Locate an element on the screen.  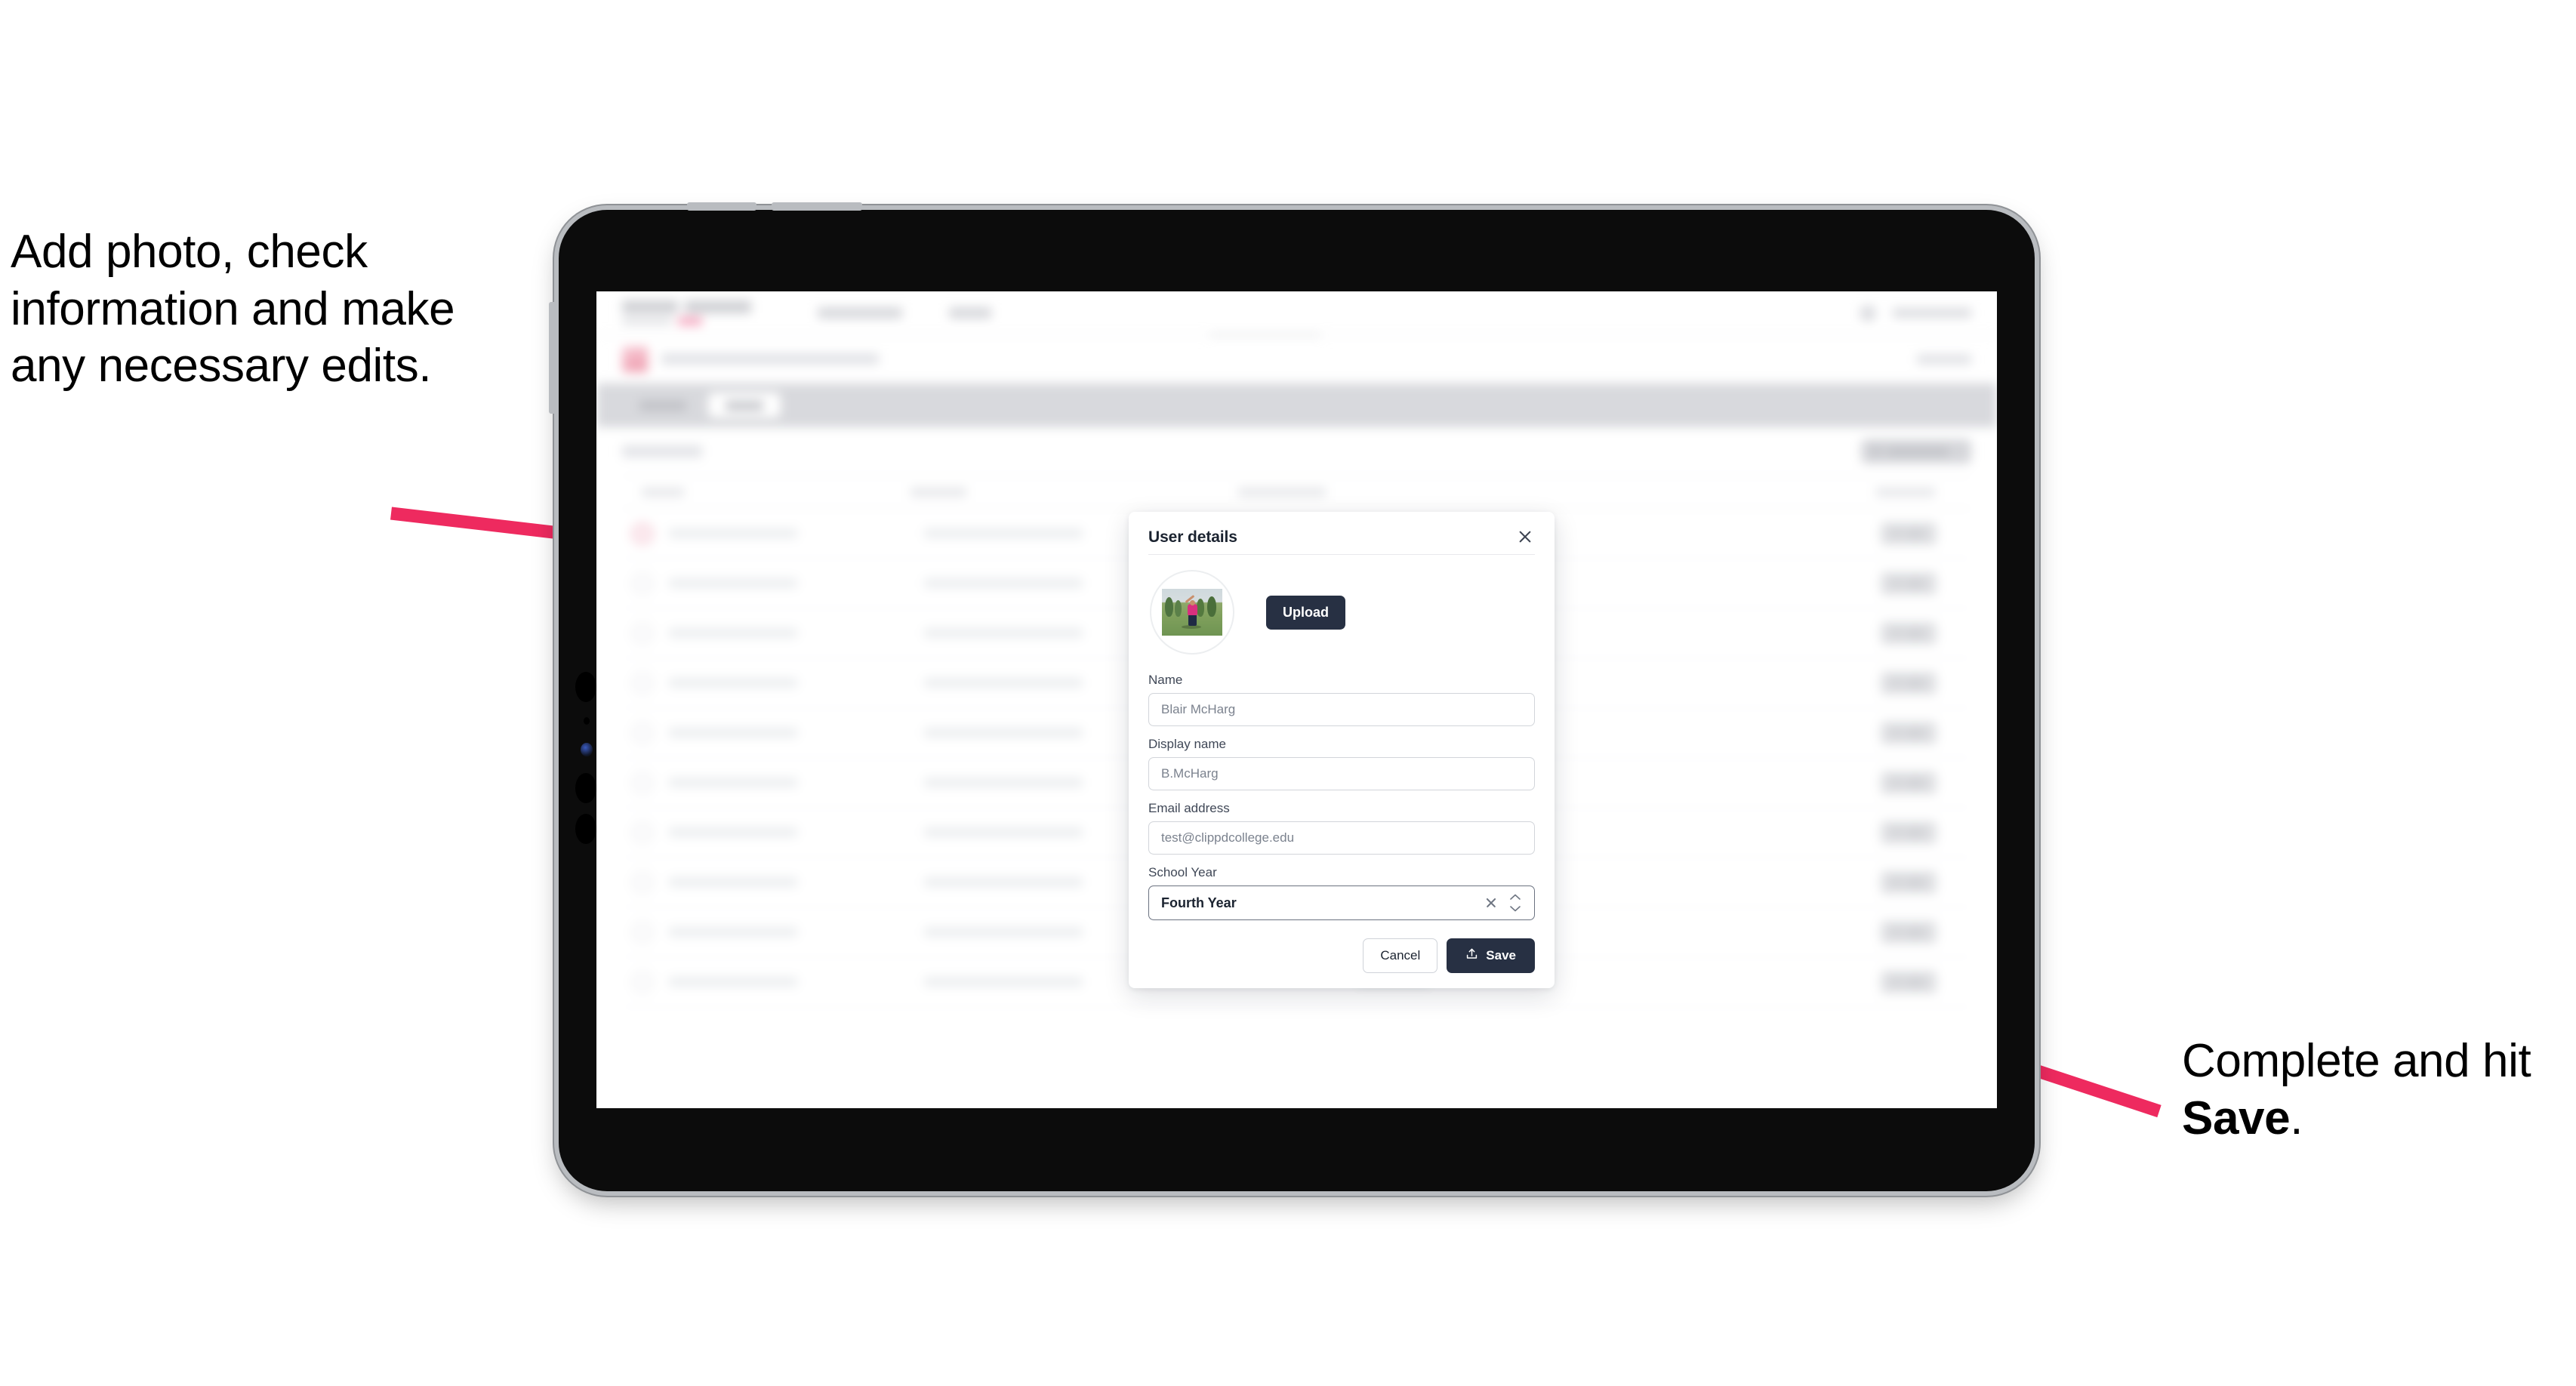
organization-action is located at coordinates (1944, 359).